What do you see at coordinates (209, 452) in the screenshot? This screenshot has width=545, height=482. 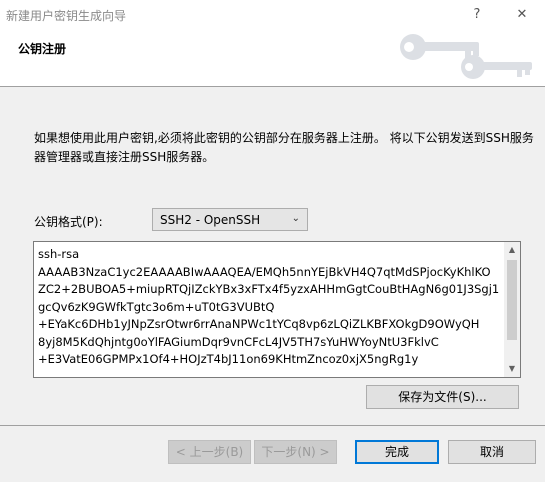 I see `back-button: < 上一步(B)` at bounding box center [209, 452].